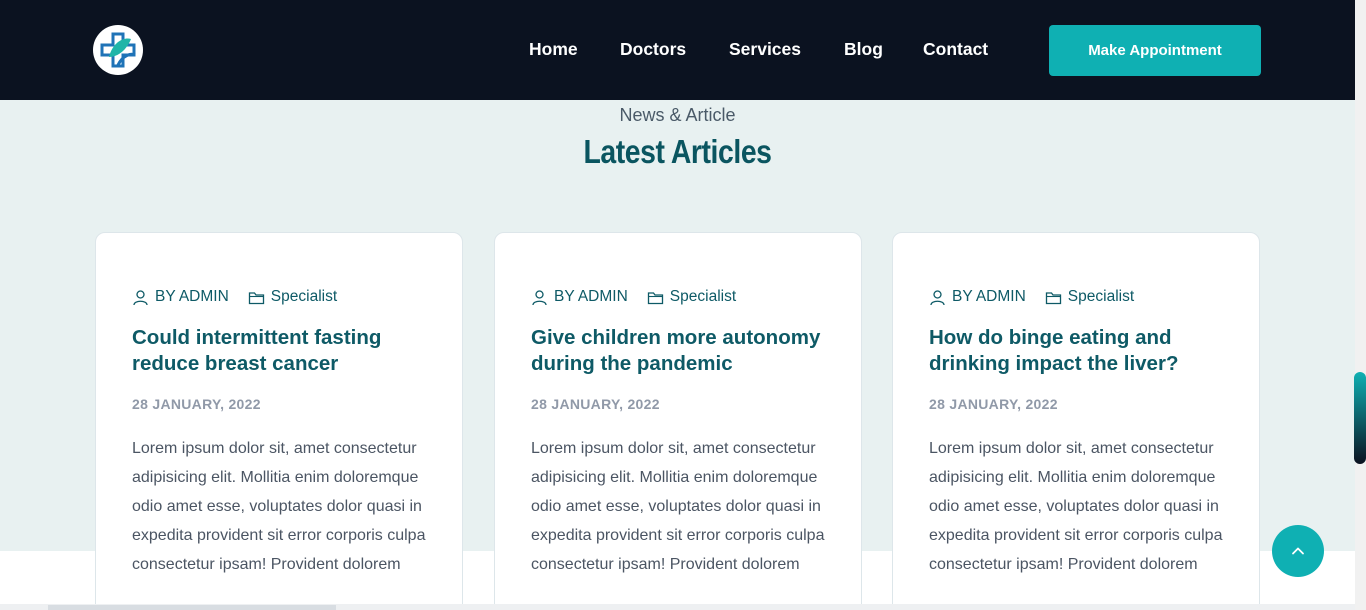 Image resolution: width=1366 pixels, height=610 pixels. Describe the element at coordinates (118, 50) in the screenshot. I see `medical-cross-logo-icon` at that location.